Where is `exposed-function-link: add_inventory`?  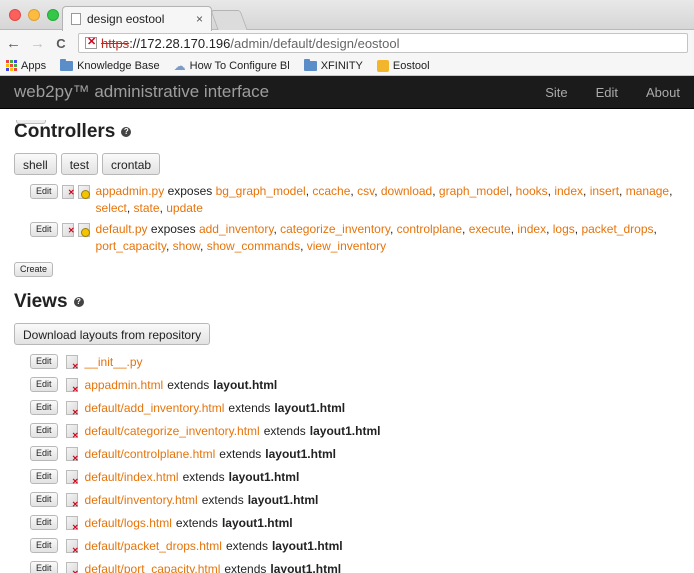 exposed-function-link: add_inventory is located at coordinates (236, 229).